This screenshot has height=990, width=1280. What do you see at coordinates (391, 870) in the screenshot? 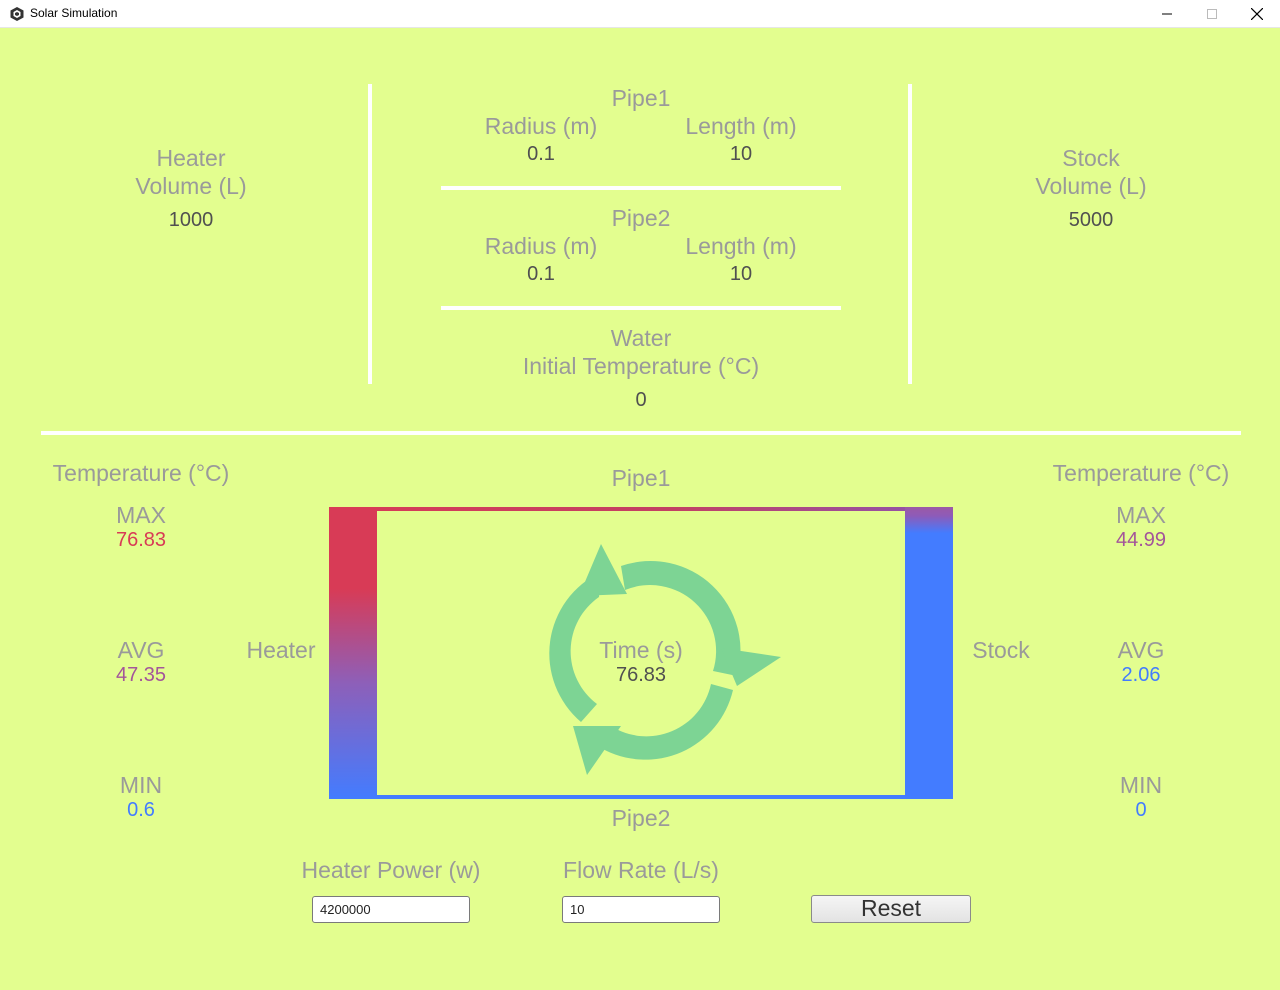
I see `heater-power-label: Heater Power (w)` at bounding box center [391, 870].